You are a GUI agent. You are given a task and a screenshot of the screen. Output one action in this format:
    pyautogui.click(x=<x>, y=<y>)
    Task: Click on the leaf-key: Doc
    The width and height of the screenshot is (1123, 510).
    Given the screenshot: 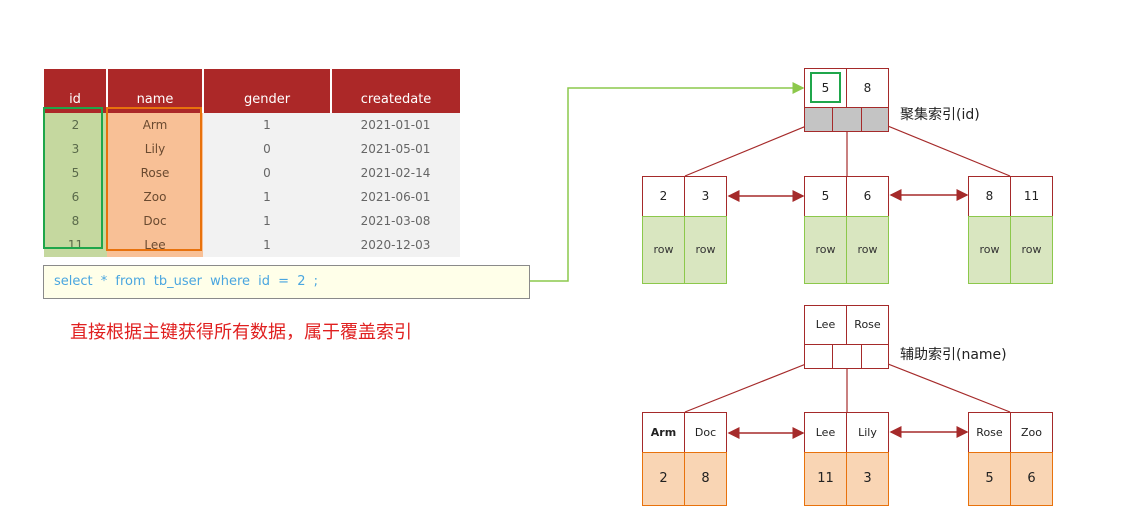 What is the action you would take?
    pyautogui.click(x=705, y=432)
    